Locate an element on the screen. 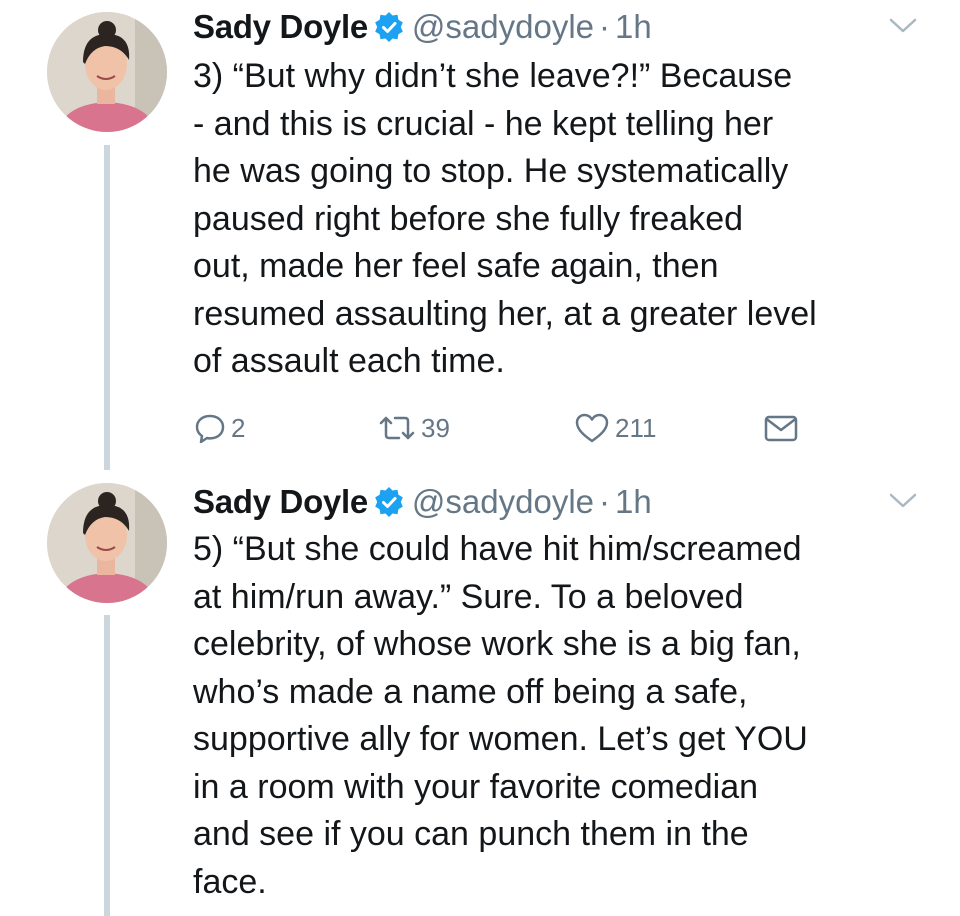 This screenshot has height=916, width=960. direct-message-icon is located at coordinates (781, 428).